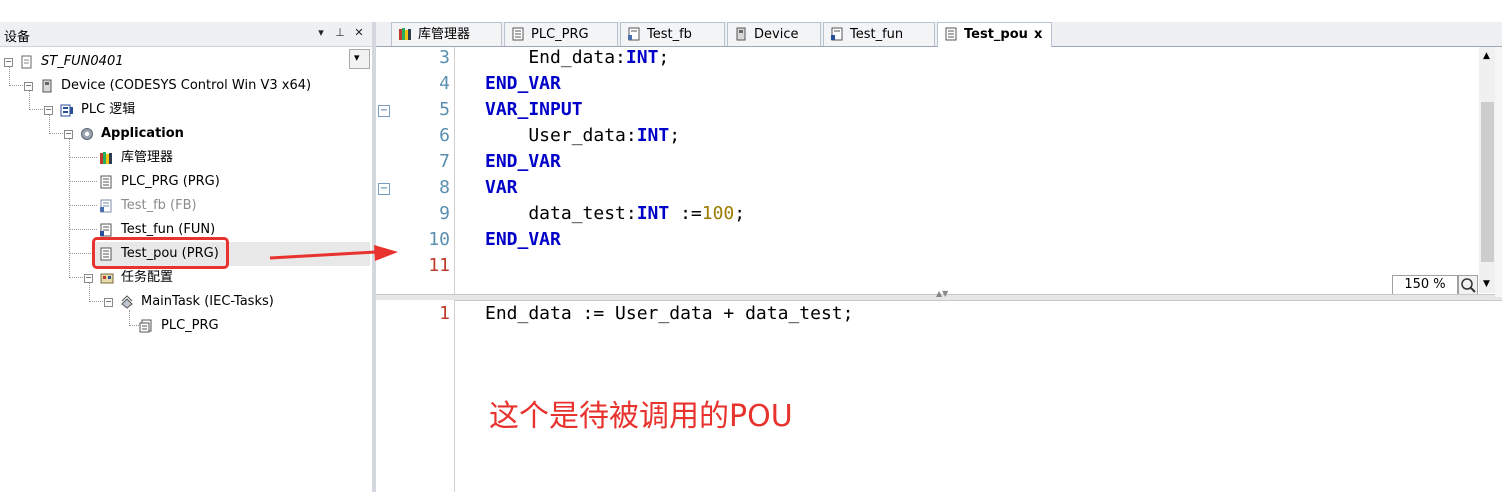 This screenshot has width=1502, height=492. I want to click on line-number: 5, so click(444, 109).